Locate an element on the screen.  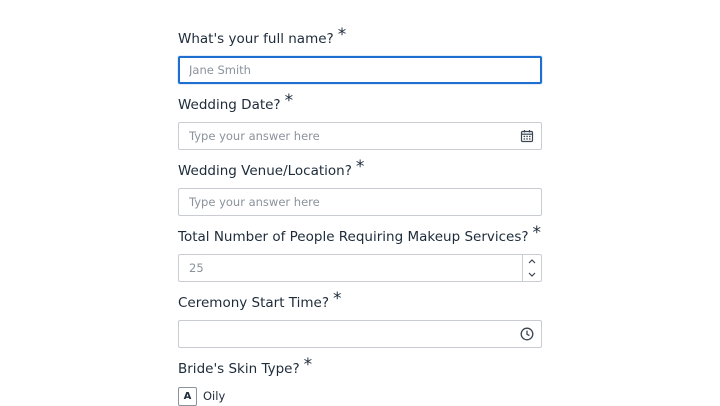
chevron-down-icon is located at coordinates (532, 274).